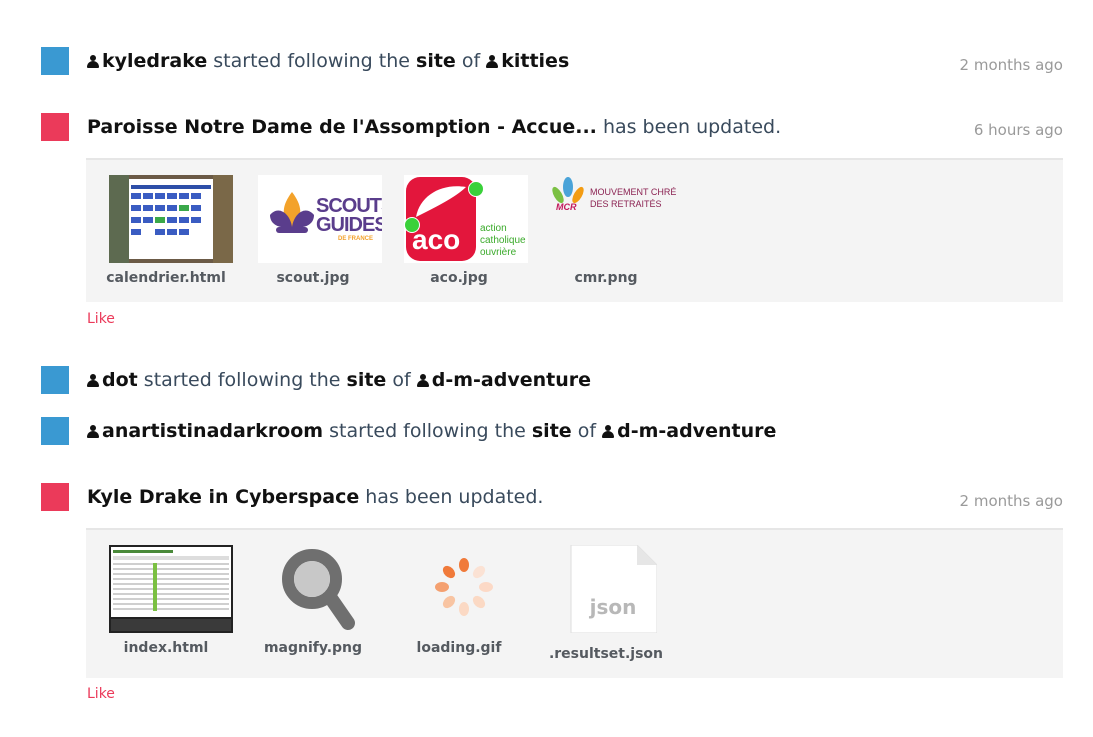  Describe the element at coordinates (154, 61) in the screenshot. I see `actor-link: kyledrake` at that location.